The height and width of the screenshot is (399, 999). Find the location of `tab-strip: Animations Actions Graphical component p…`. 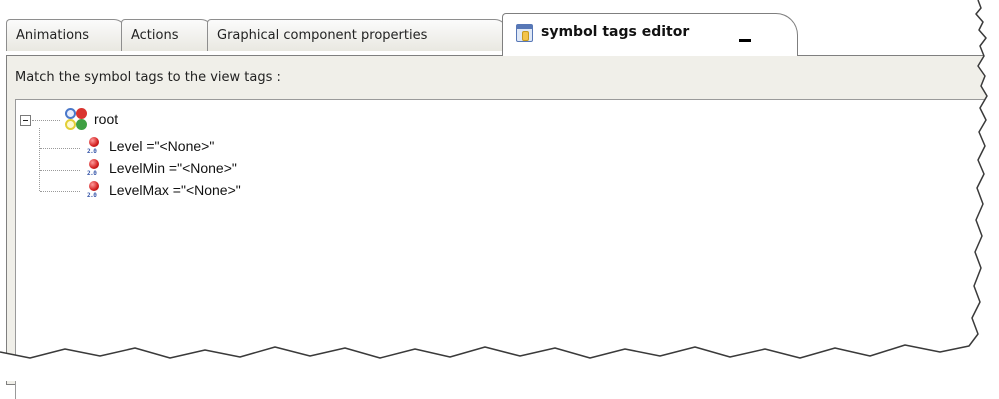

tab-strip: Animations Actions Graphical component p… is located at coordinates (499, 28).